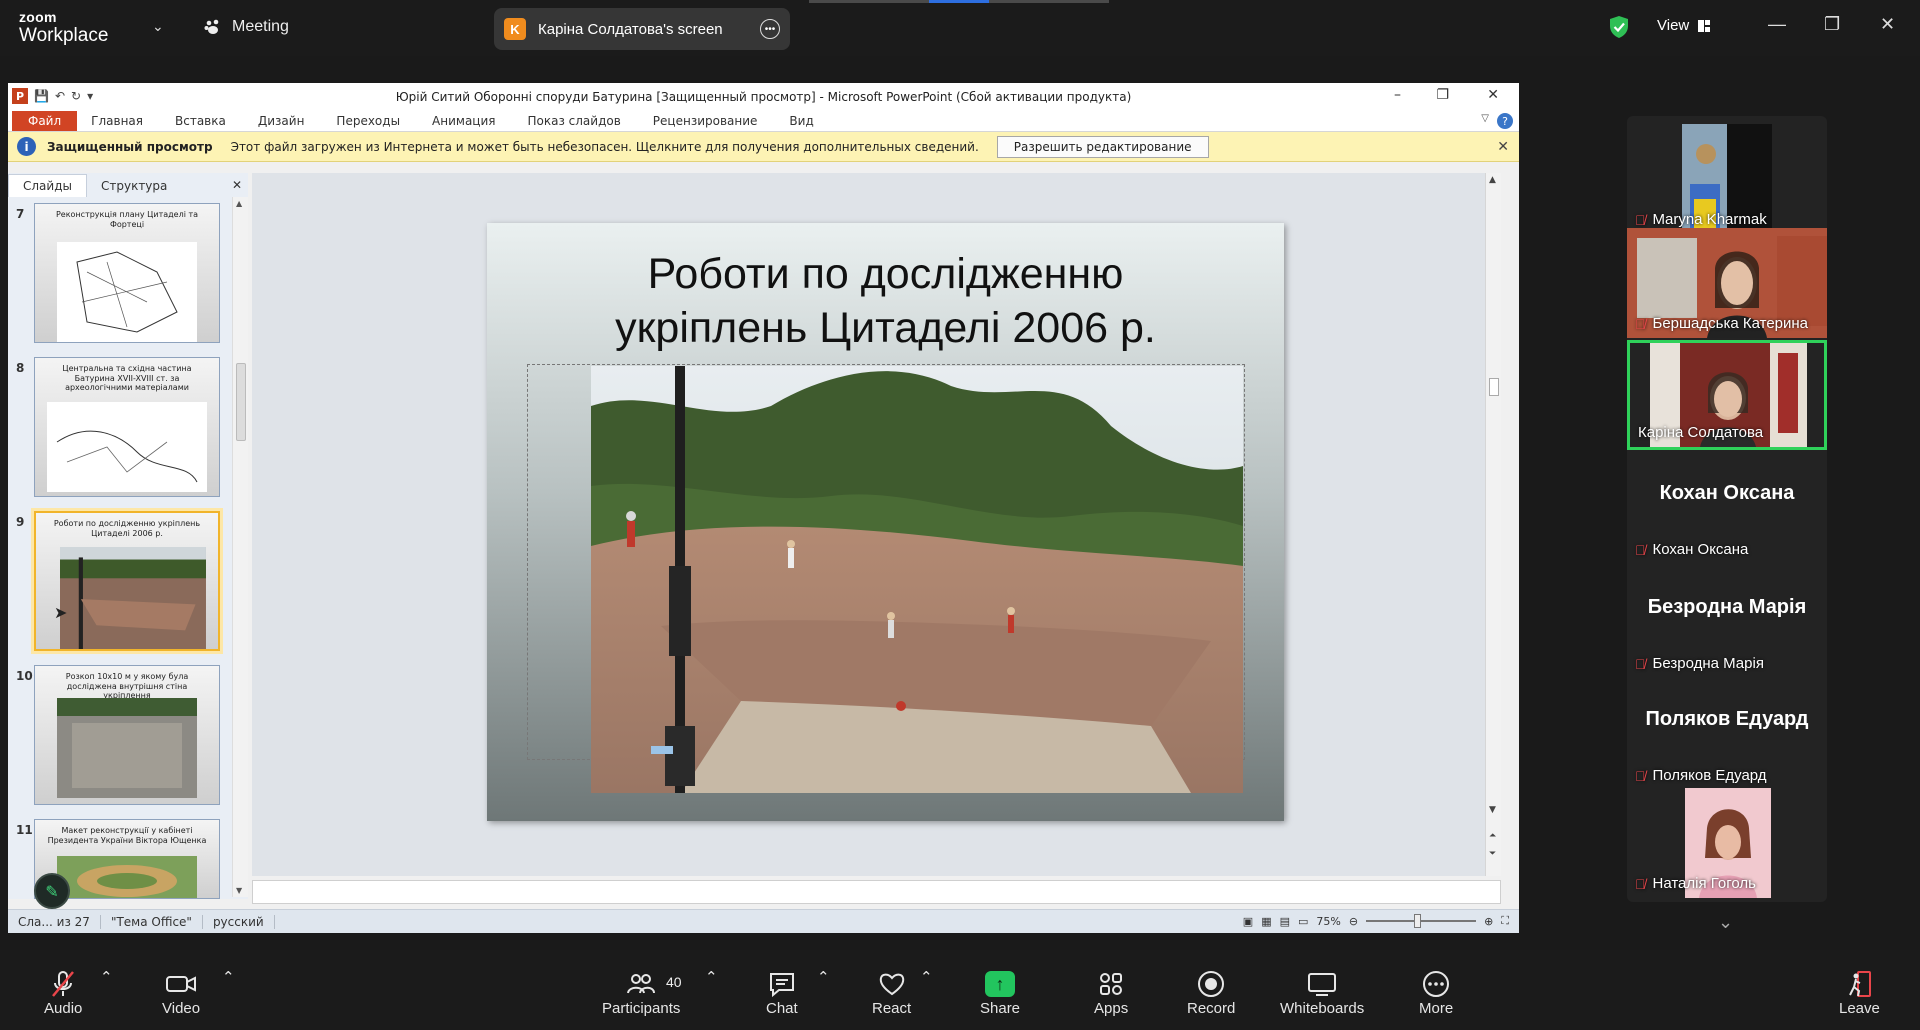 The image size is (1920, 1030). I want to click on whiteboards-button: Whiteboards, so click(1322, 992).